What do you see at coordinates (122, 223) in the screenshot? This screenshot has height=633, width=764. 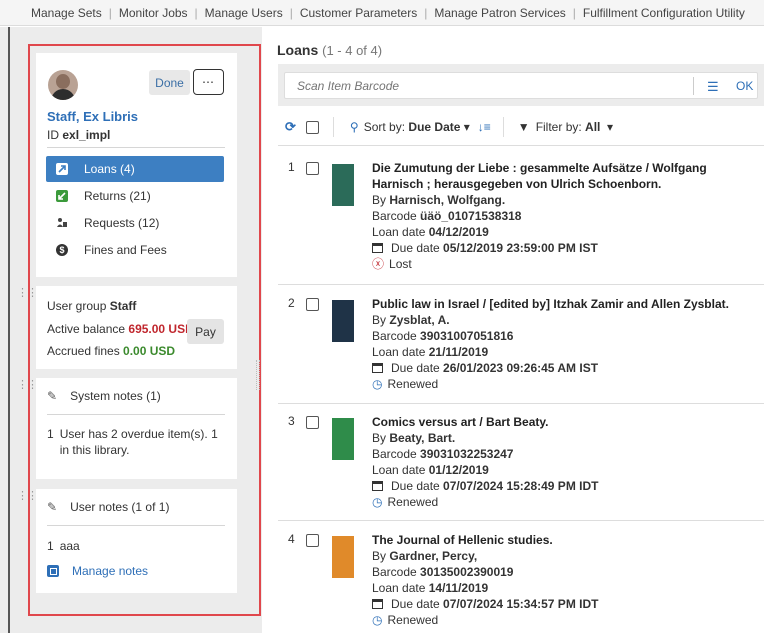 I see `menu-item-label: Requests (12)` at bounding box center [122, 223].